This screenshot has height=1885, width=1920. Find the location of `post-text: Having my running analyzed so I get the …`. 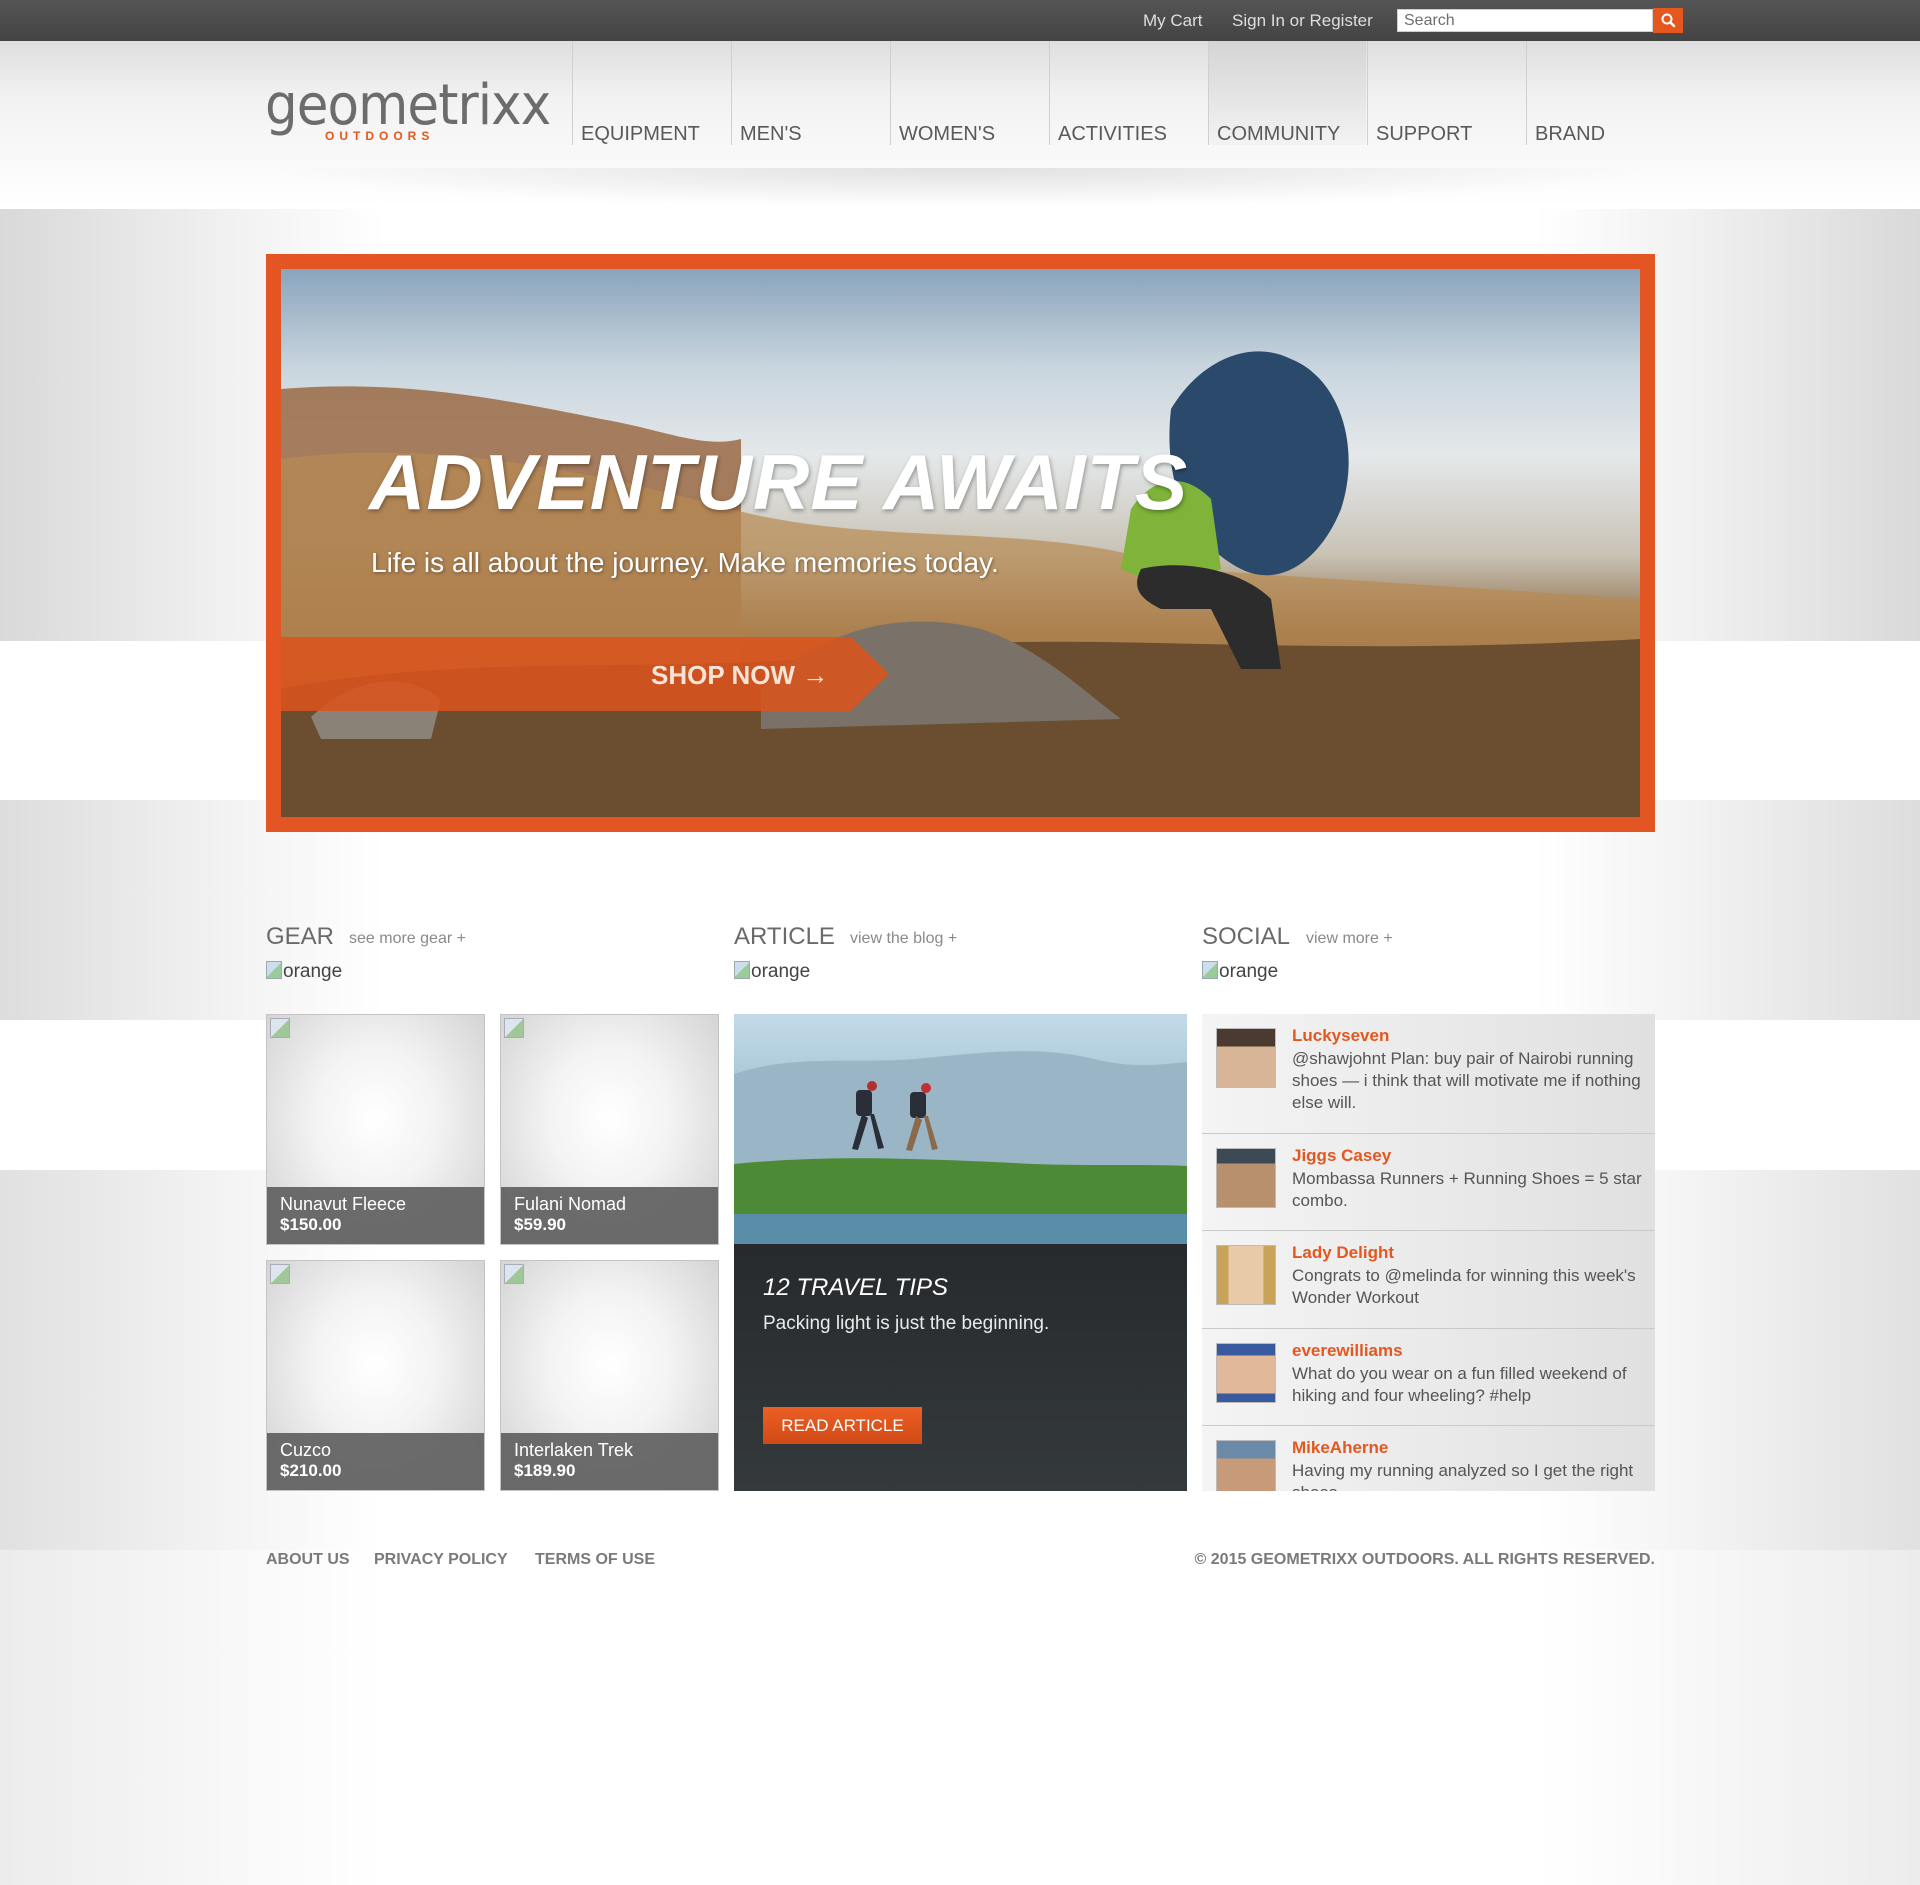

post-text: Having my running analyzed so I get the … is located at coordinates (1463, 1476).